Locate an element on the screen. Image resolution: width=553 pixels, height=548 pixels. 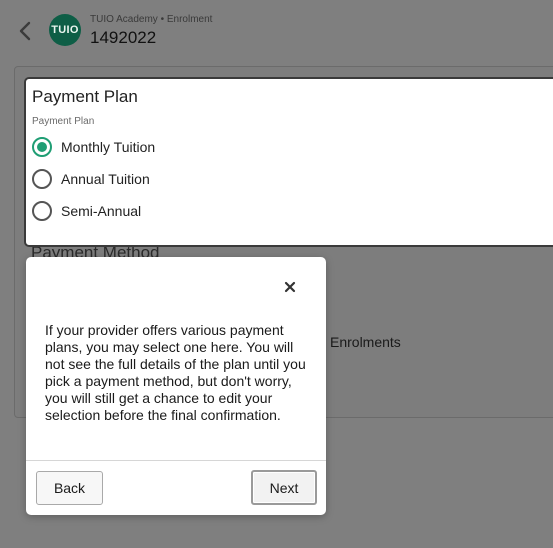
radio-option-monthly: Monthly Tuition is located at coordinates (93, 147).